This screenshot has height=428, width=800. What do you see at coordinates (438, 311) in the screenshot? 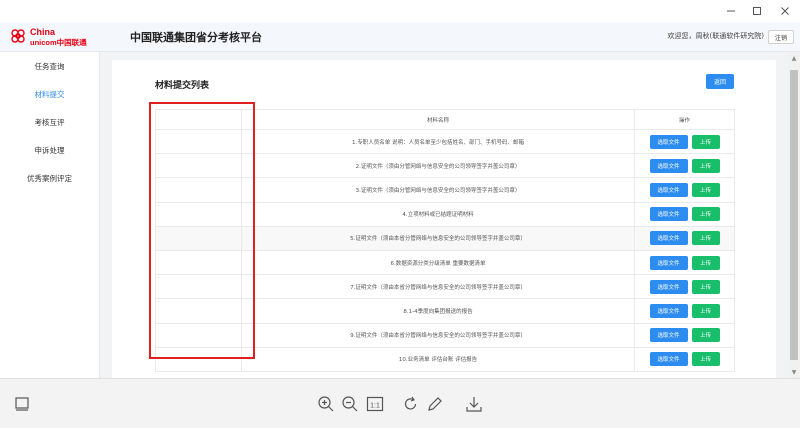
I see `material-name: 8.1-4季度向集团报送的报告` at bounding box center [438, 311].